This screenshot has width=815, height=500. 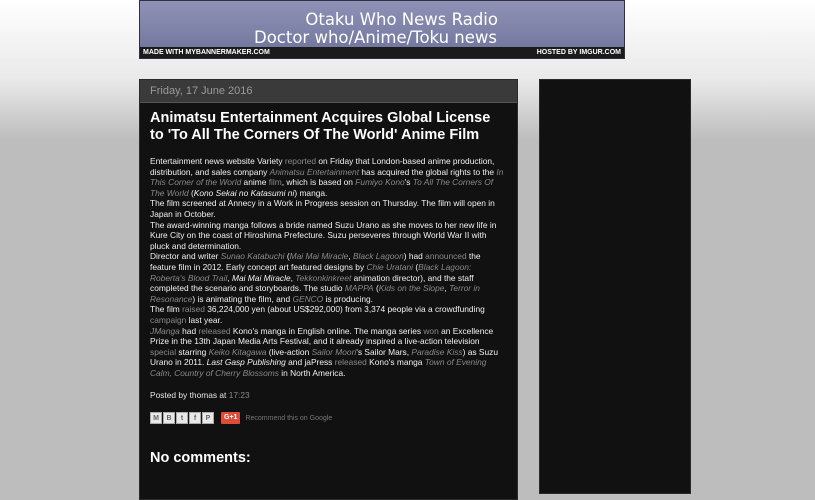 What do you see at coordinates (351, 362) in the screenshot?
I see `link-released-2: released` at bounding box center [351, 362].